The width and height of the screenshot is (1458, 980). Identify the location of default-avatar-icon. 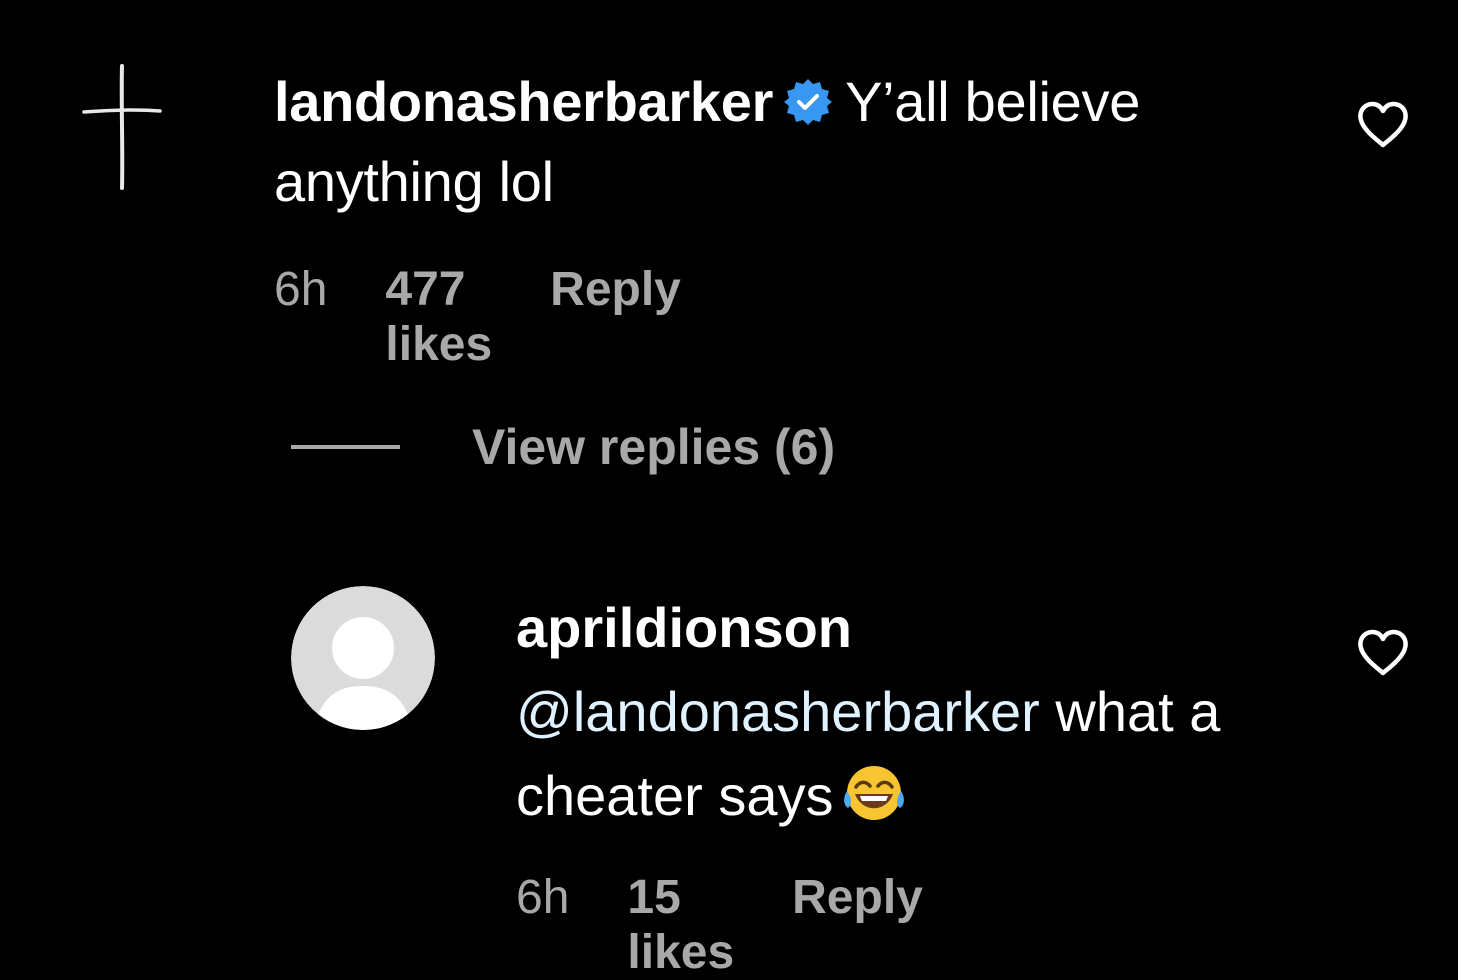
(363, 658).